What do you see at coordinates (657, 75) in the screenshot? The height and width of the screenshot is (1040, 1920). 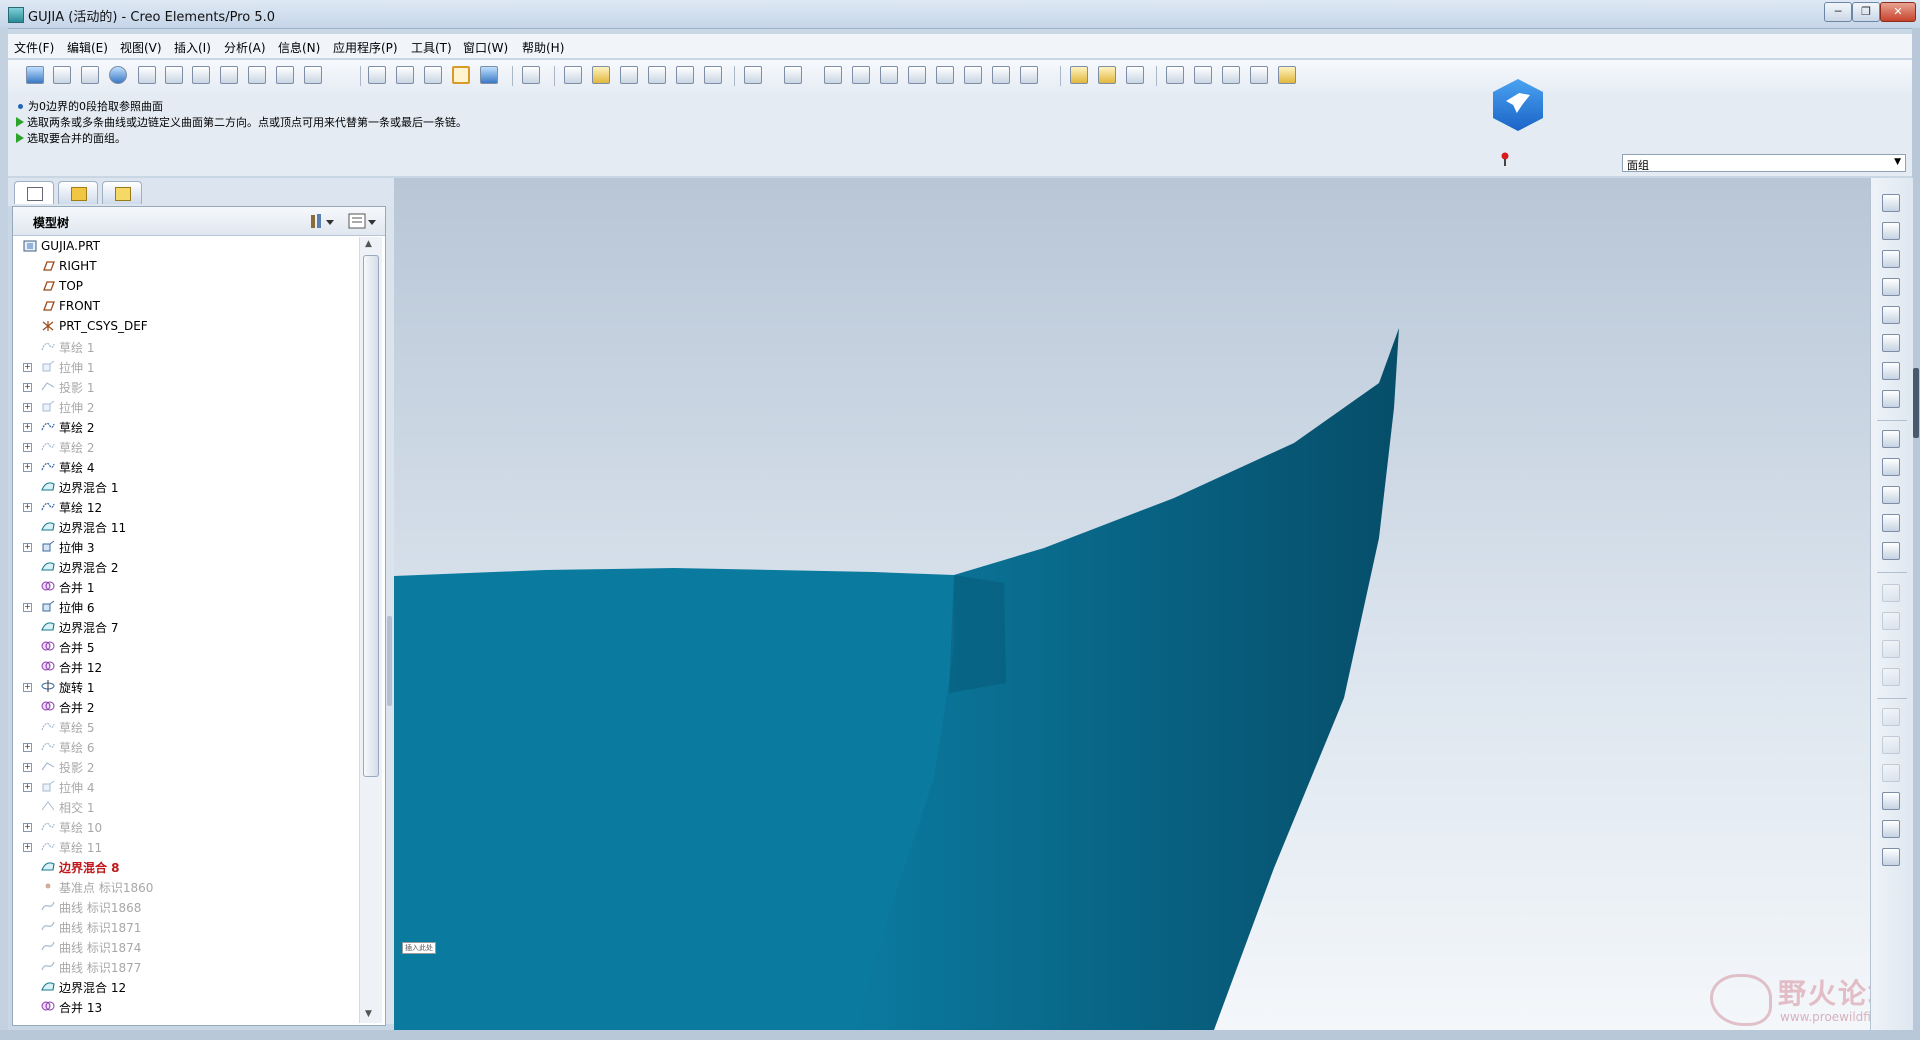 I see `print-icon` at bounding box center [657, 75].